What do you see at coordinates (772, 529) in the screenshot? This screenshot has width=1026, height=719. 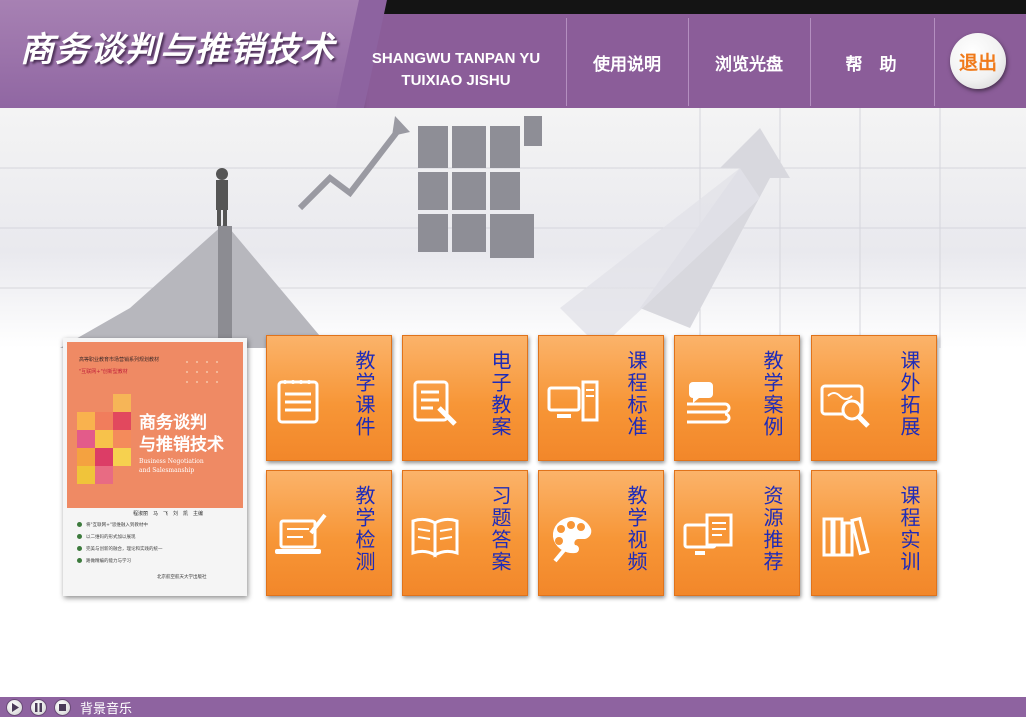 I see `tile-label: 资源推荐` at bounding box center [772, 529].